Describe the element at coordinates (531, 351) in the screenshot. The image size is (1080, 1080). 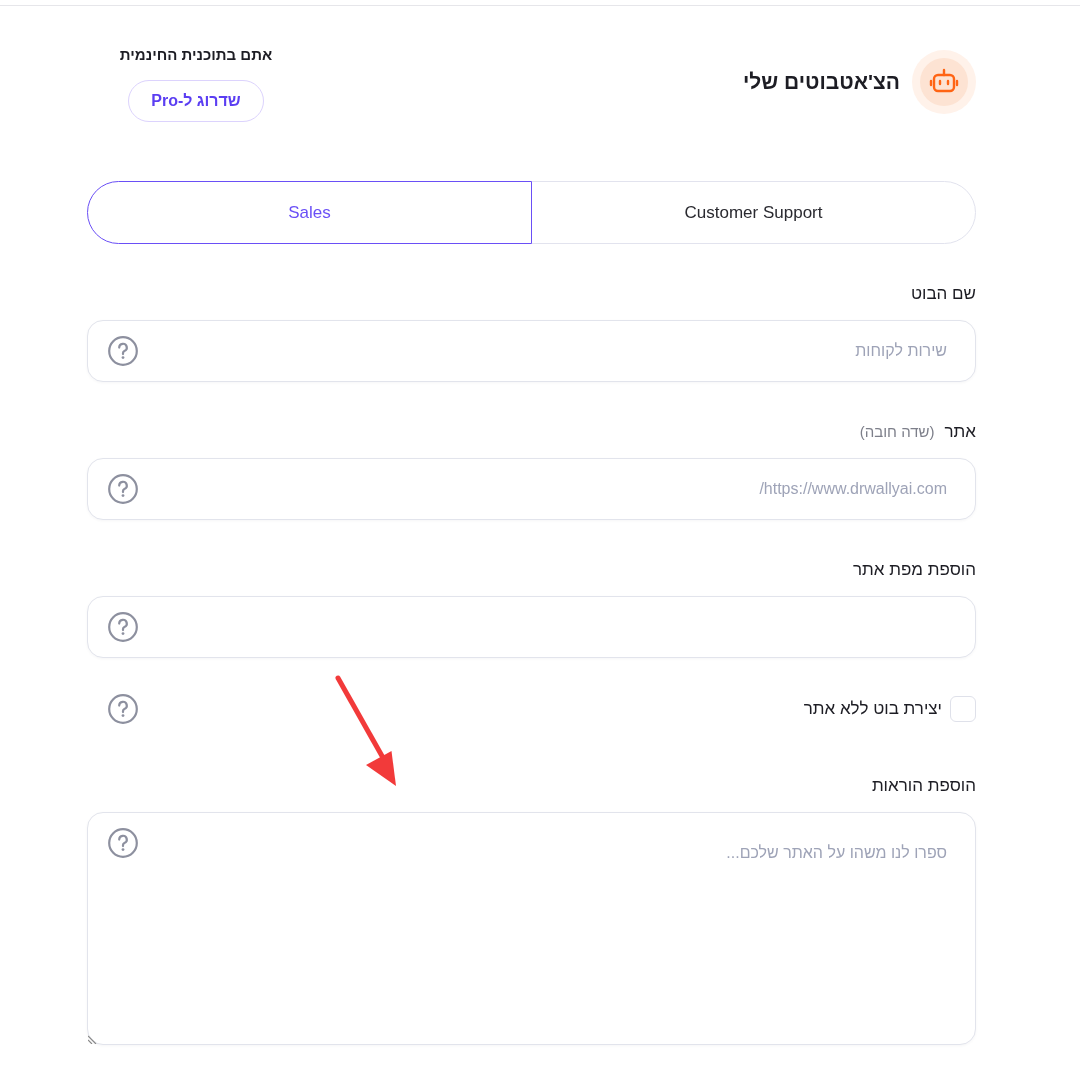
I see `text-input-field: שירות לקוחות` at that location.